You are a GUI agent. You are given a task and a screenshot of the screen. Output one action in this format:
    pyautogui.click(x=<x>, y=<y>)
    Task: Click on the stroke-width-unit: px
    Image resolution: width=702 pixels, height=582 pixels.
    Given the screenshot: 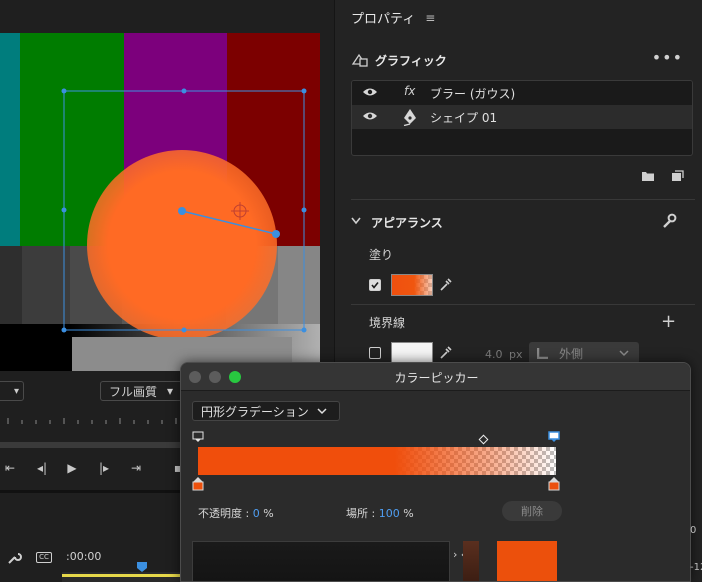 What is the action you would take?
    pyautogui.click(x=516, y=354)
    